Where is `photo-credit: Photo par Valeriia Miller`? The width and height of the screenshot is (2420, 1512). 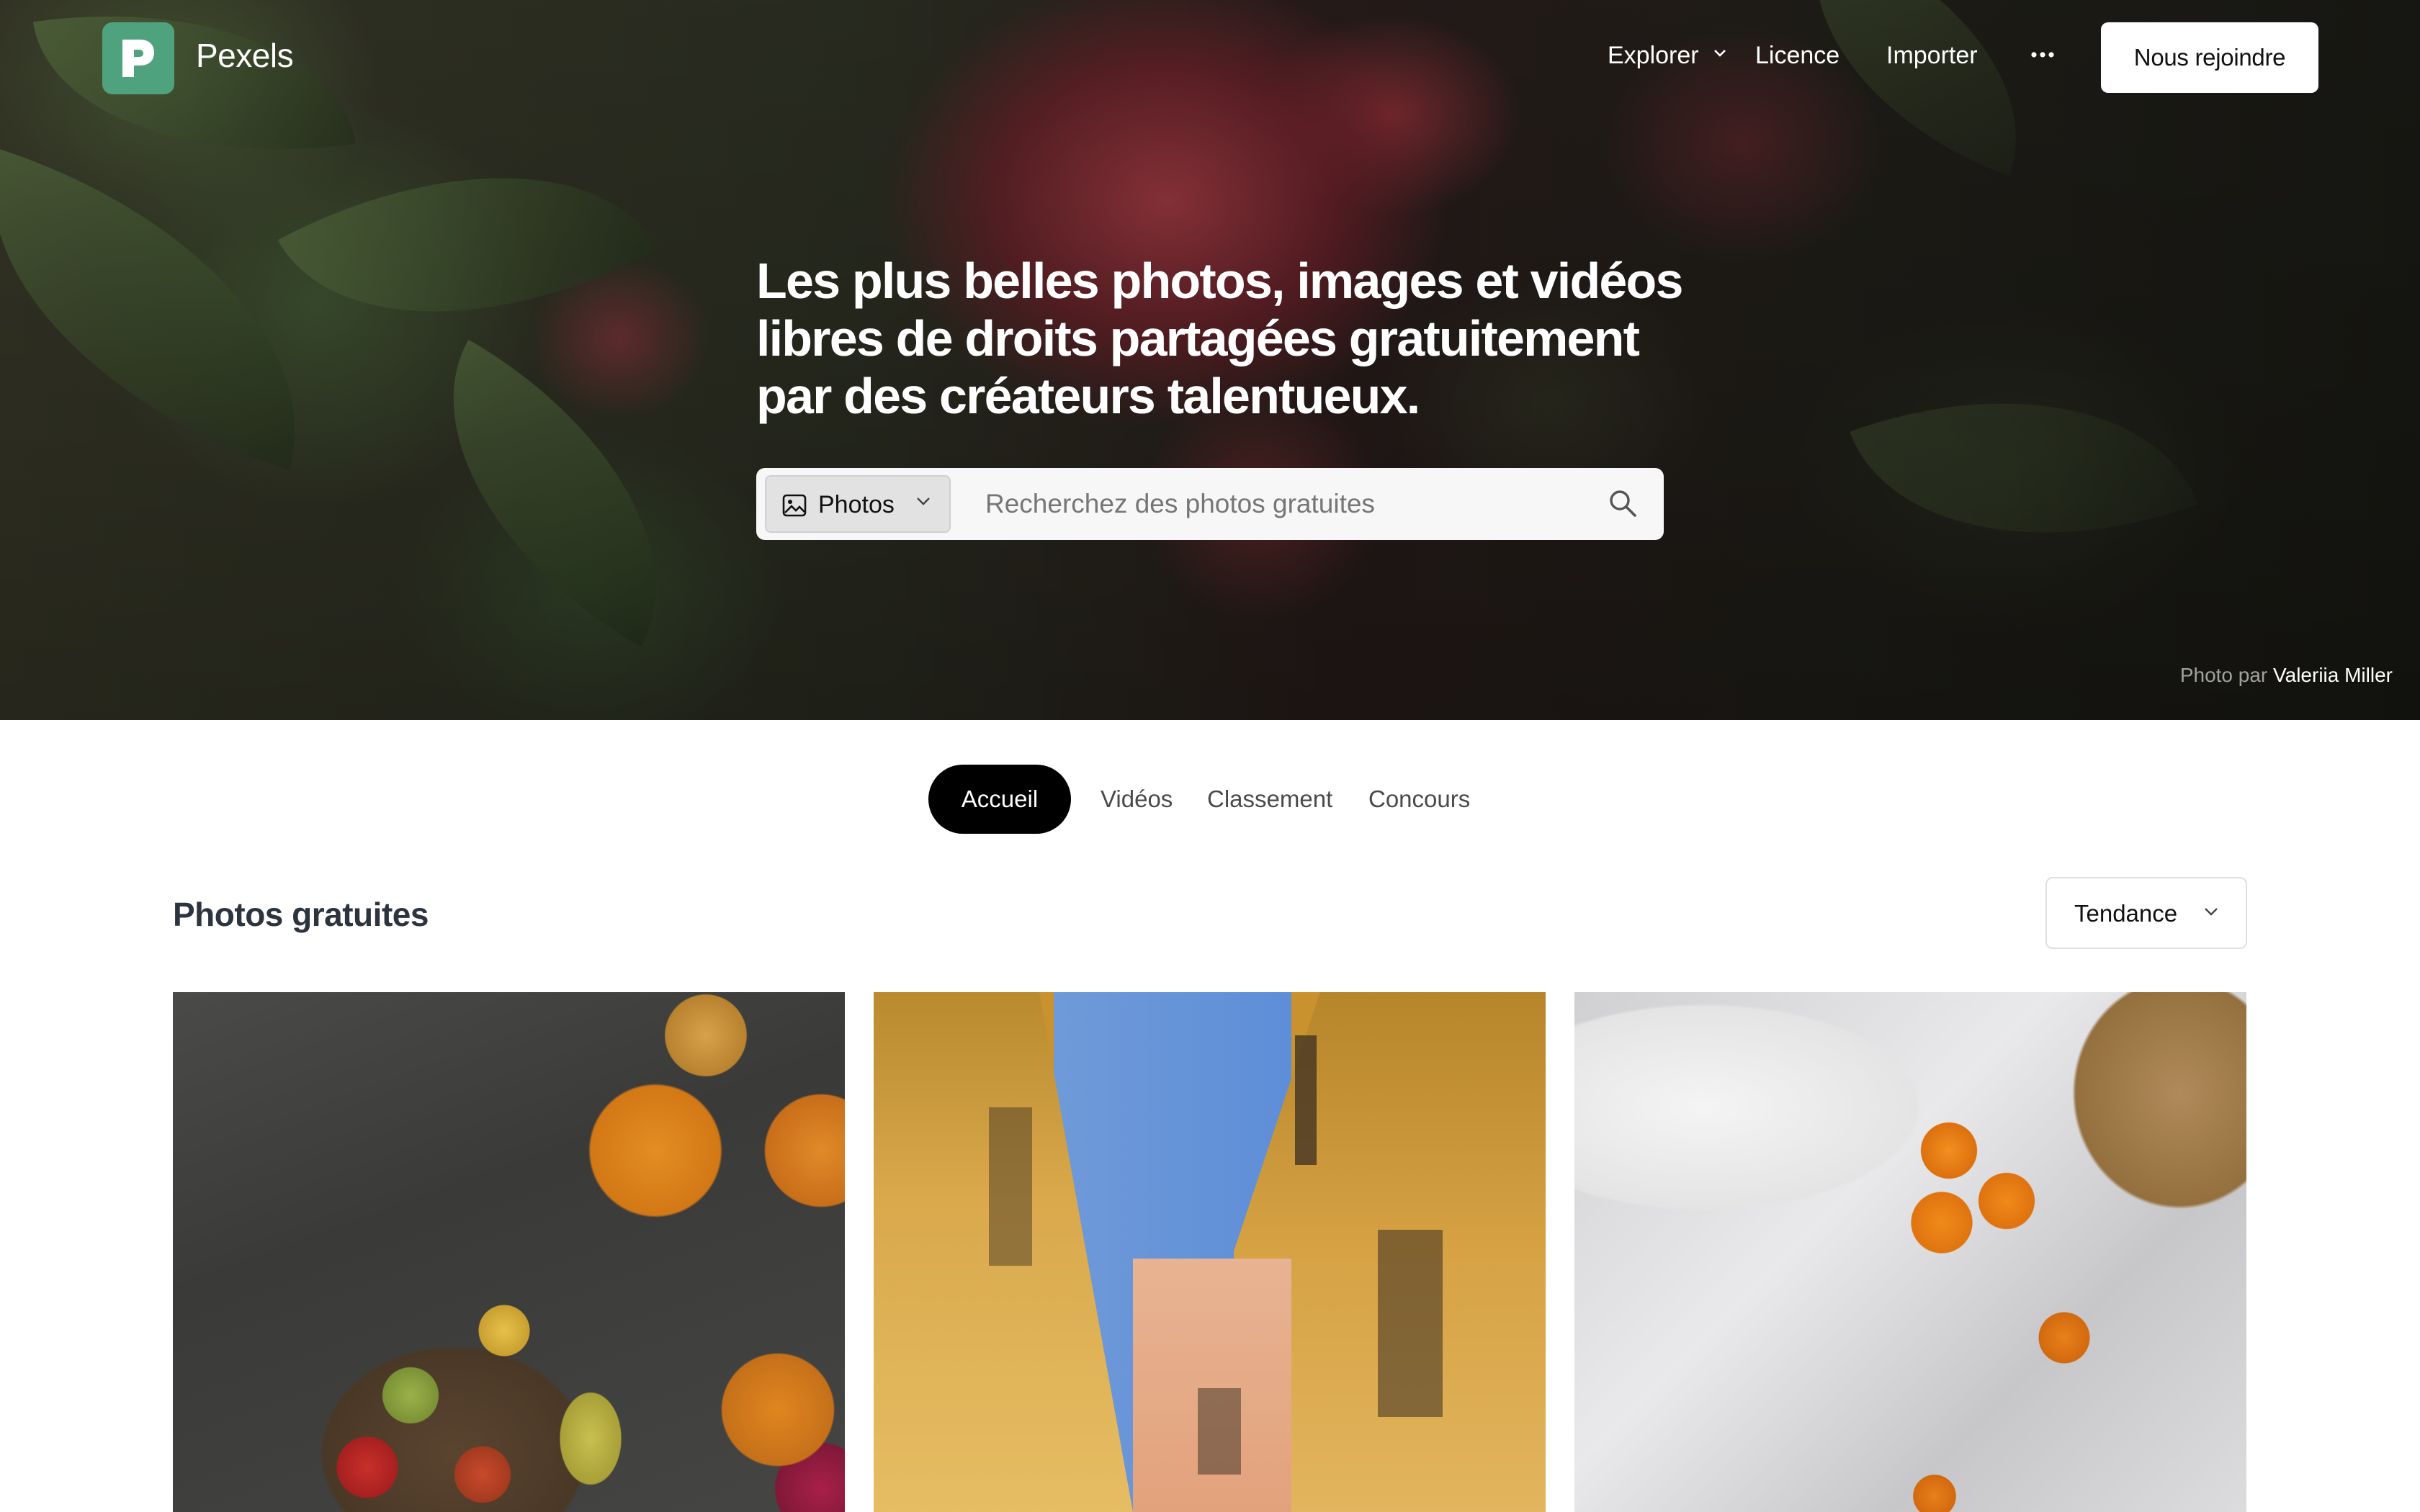 photo-credit: Photo par Valeriia Miller is located at coordinates (2286, 675).